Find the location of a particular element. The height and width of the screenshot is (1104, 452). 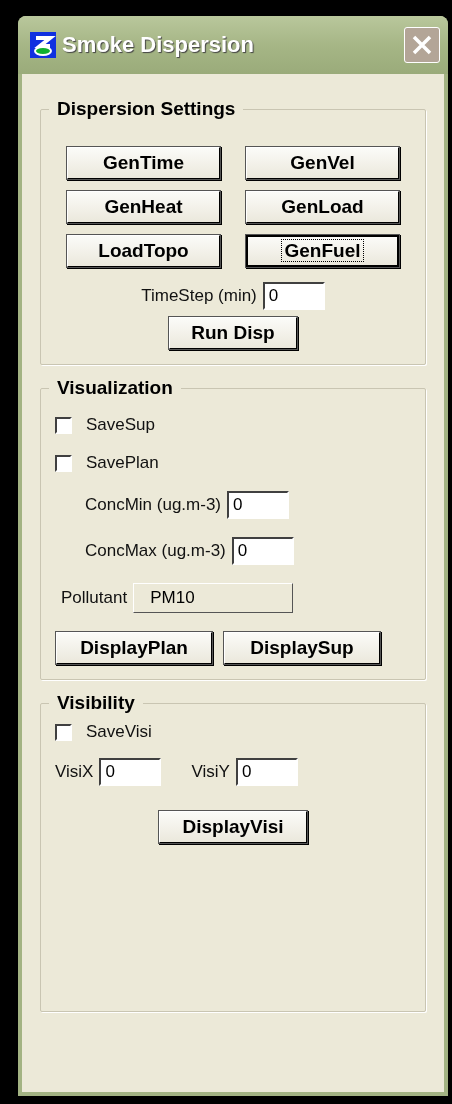

checkbox-label: SavePlan is located at coordinates (122, 463).